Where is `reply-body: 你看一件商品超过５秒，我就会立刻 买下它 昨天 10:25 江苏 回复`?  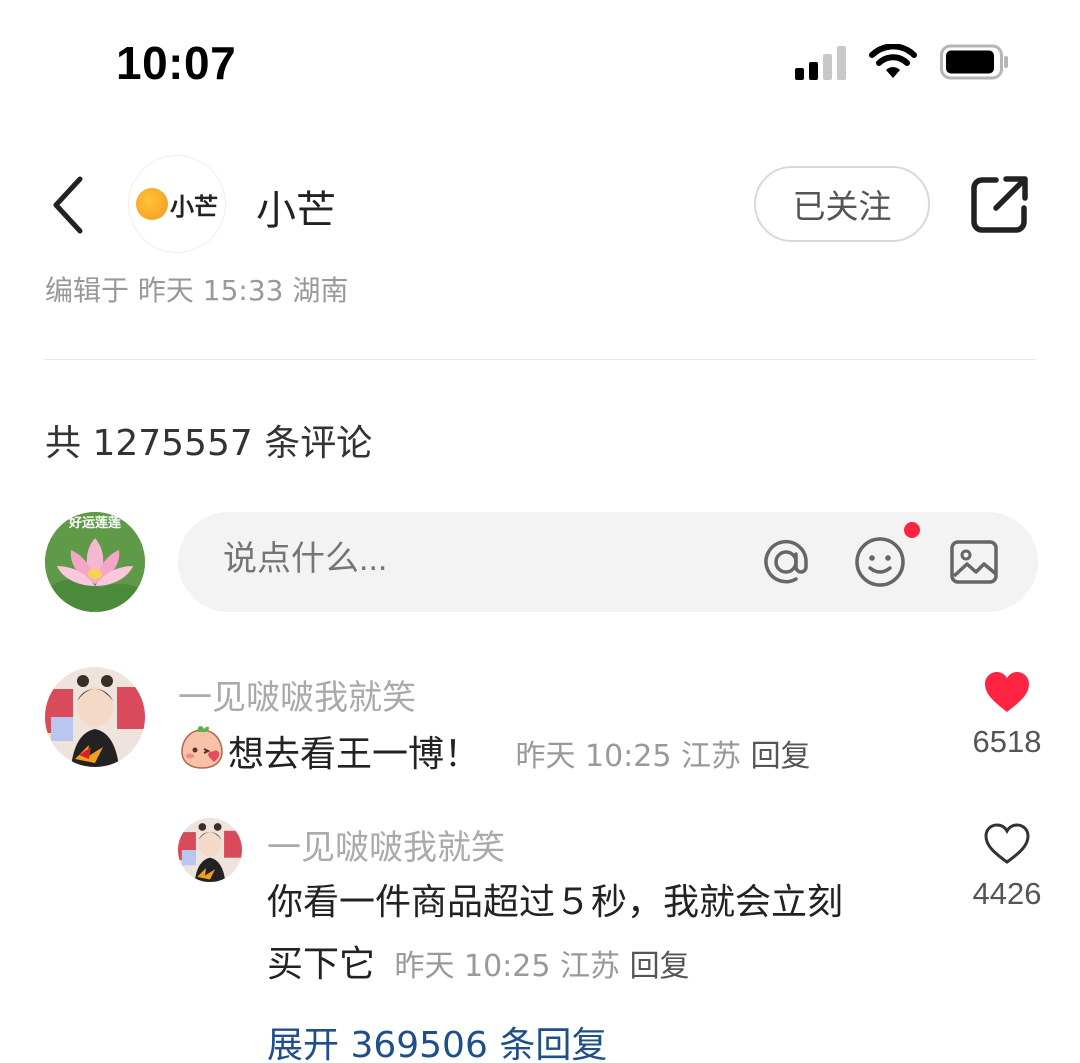
reply-body: 你看一件商品超过５秒，我就会立刻 买下它 昨天 10:25 江苏 回复 is located at coordinates (597, 935).